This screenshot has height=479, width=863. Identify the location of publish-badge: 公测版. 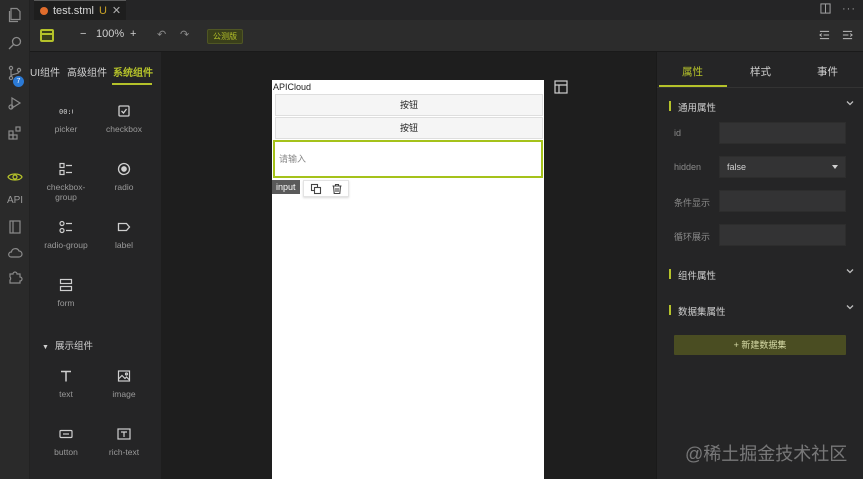
(225, 36).